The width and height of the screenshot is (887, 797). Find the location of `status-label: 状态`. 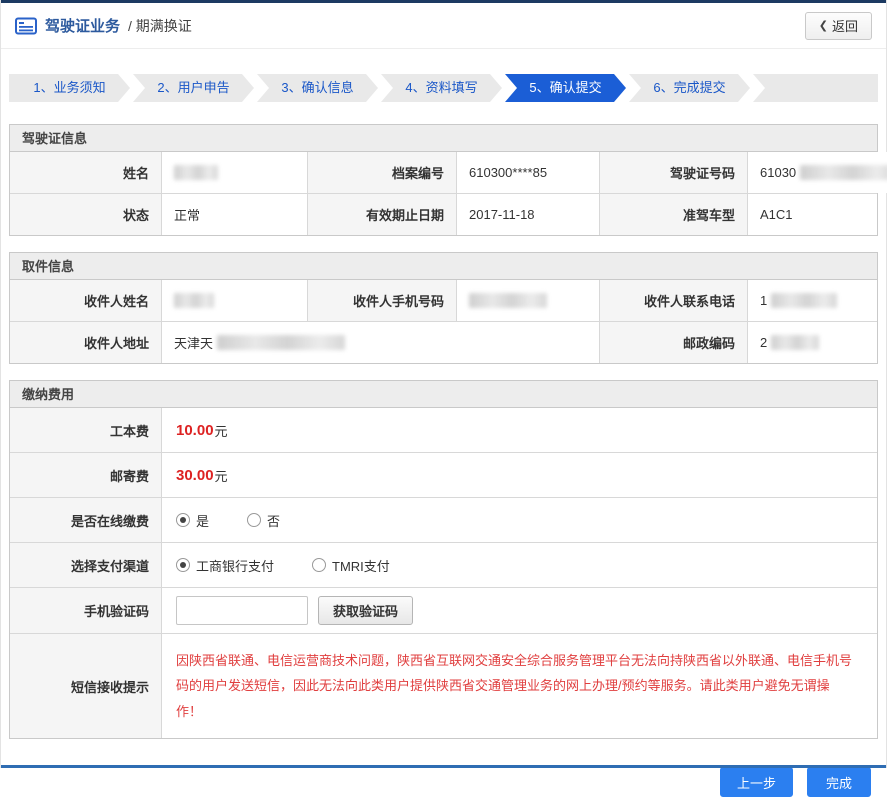

status-label: 状态 is located at coordinates (86, 214).